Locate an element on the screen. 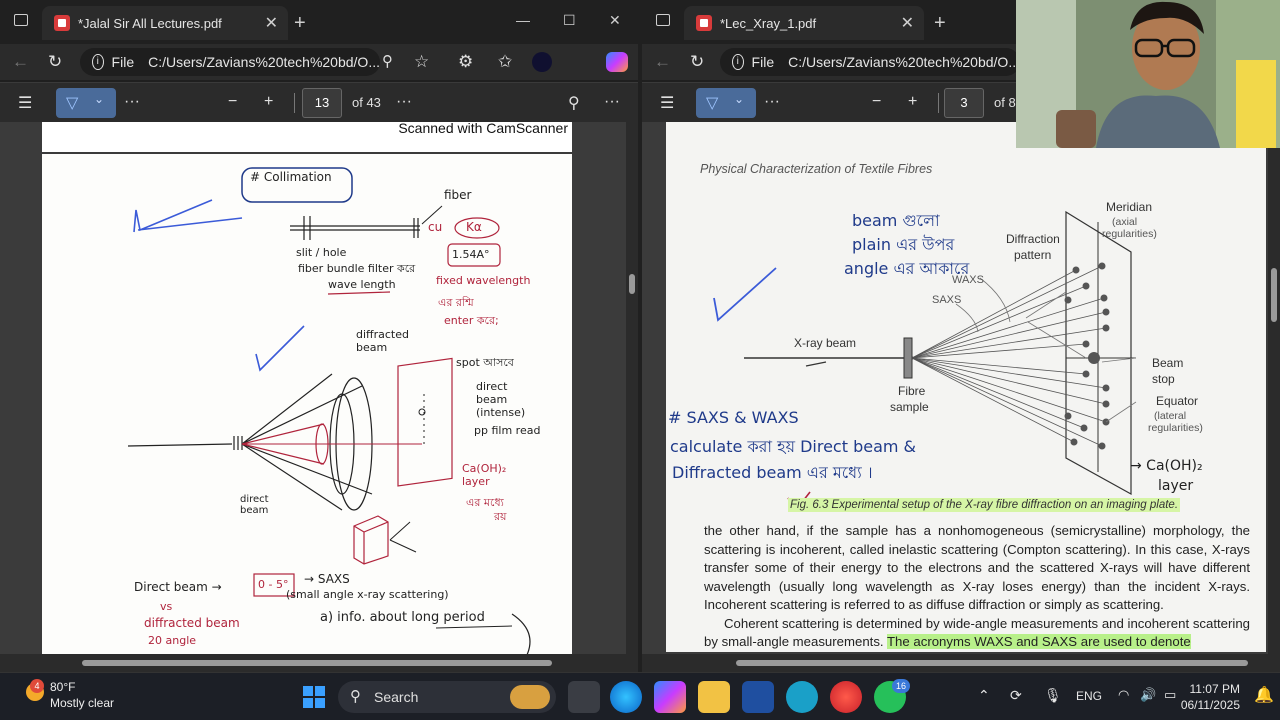  note-fixed-line2: এর রশ্মি is located at coordinates (456, 302).